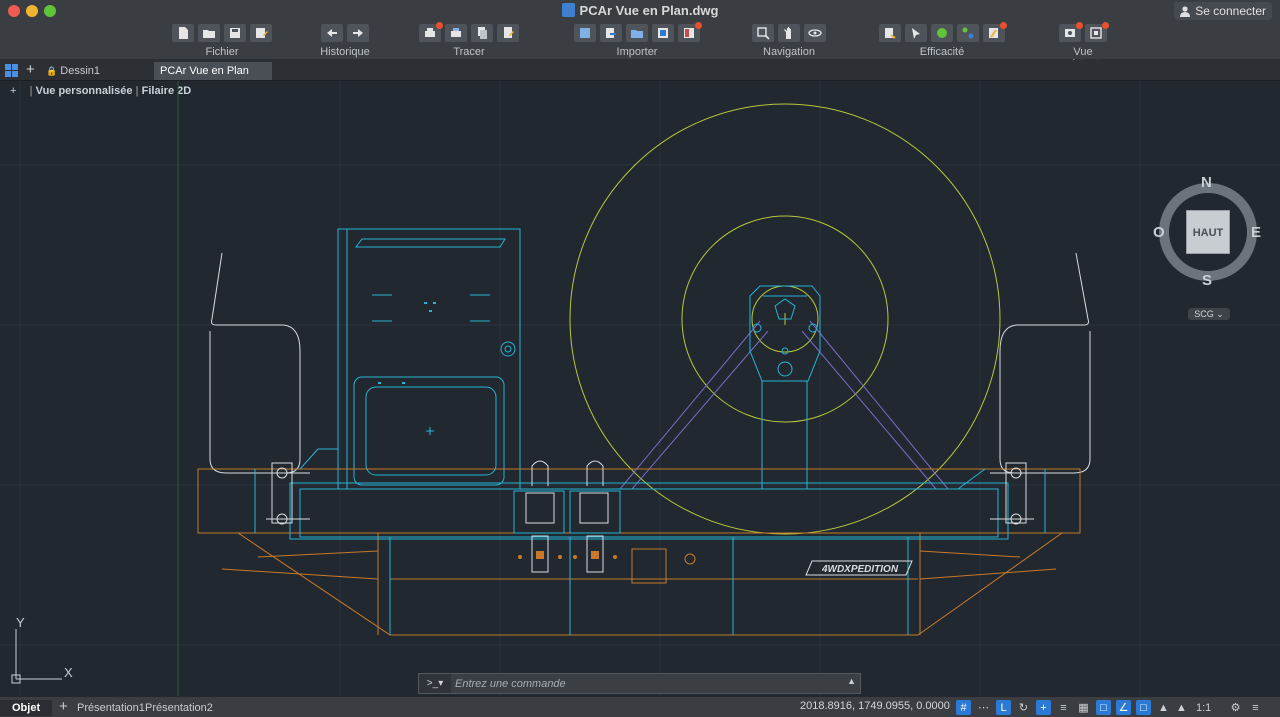 The image size is (1280, 717). Describe the element at coordinates (1206, 182) in the screenshot. I see `compass-north: N` at that location.